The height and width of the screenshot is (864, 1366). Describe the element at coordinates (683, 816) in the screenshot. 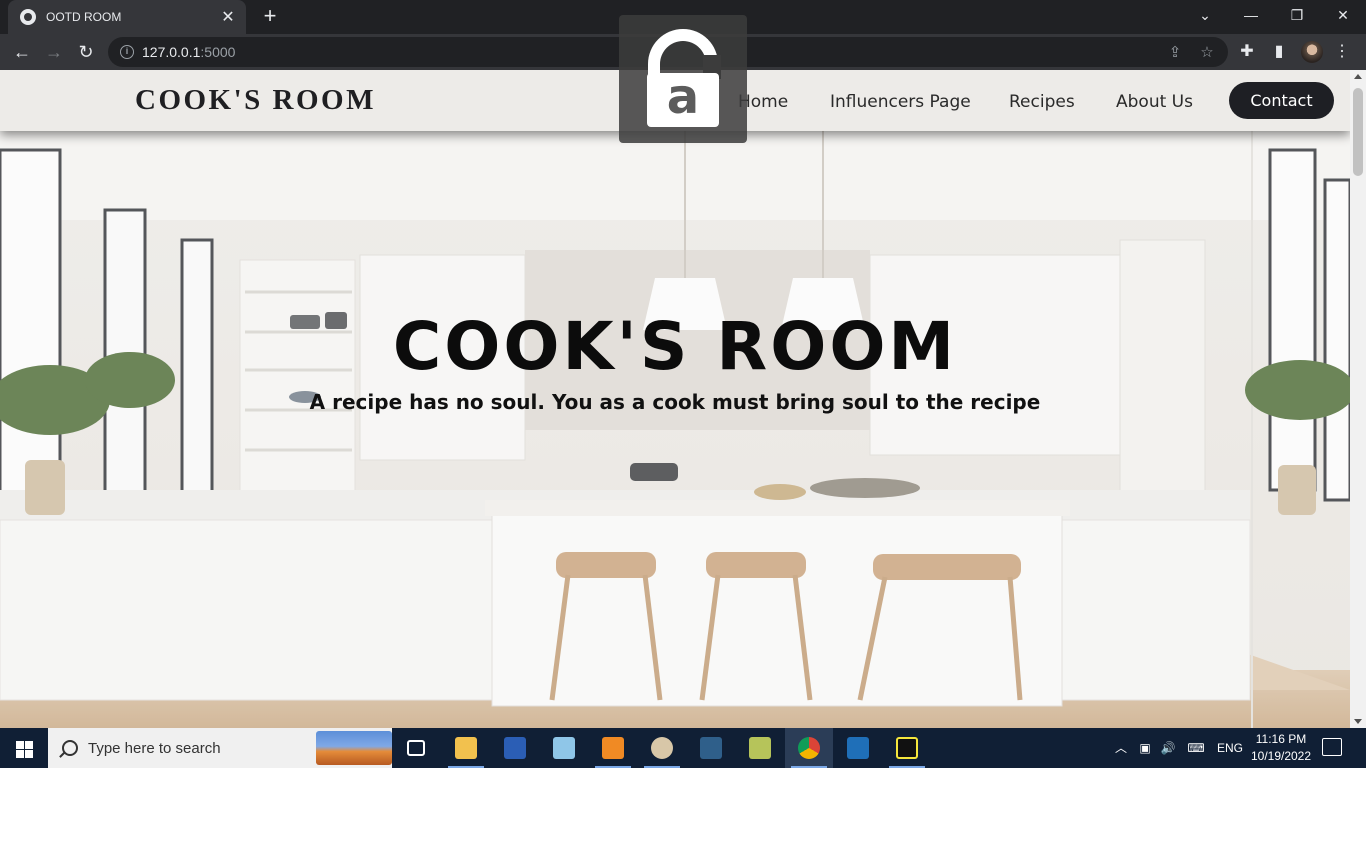

I see `blank-area` at that location.